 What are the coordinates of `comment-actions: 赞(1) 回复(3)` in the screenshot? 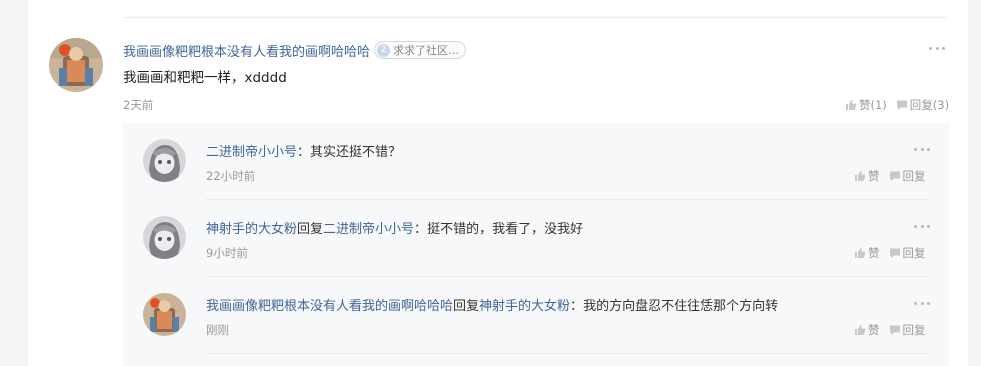 It's located at (897, 105).